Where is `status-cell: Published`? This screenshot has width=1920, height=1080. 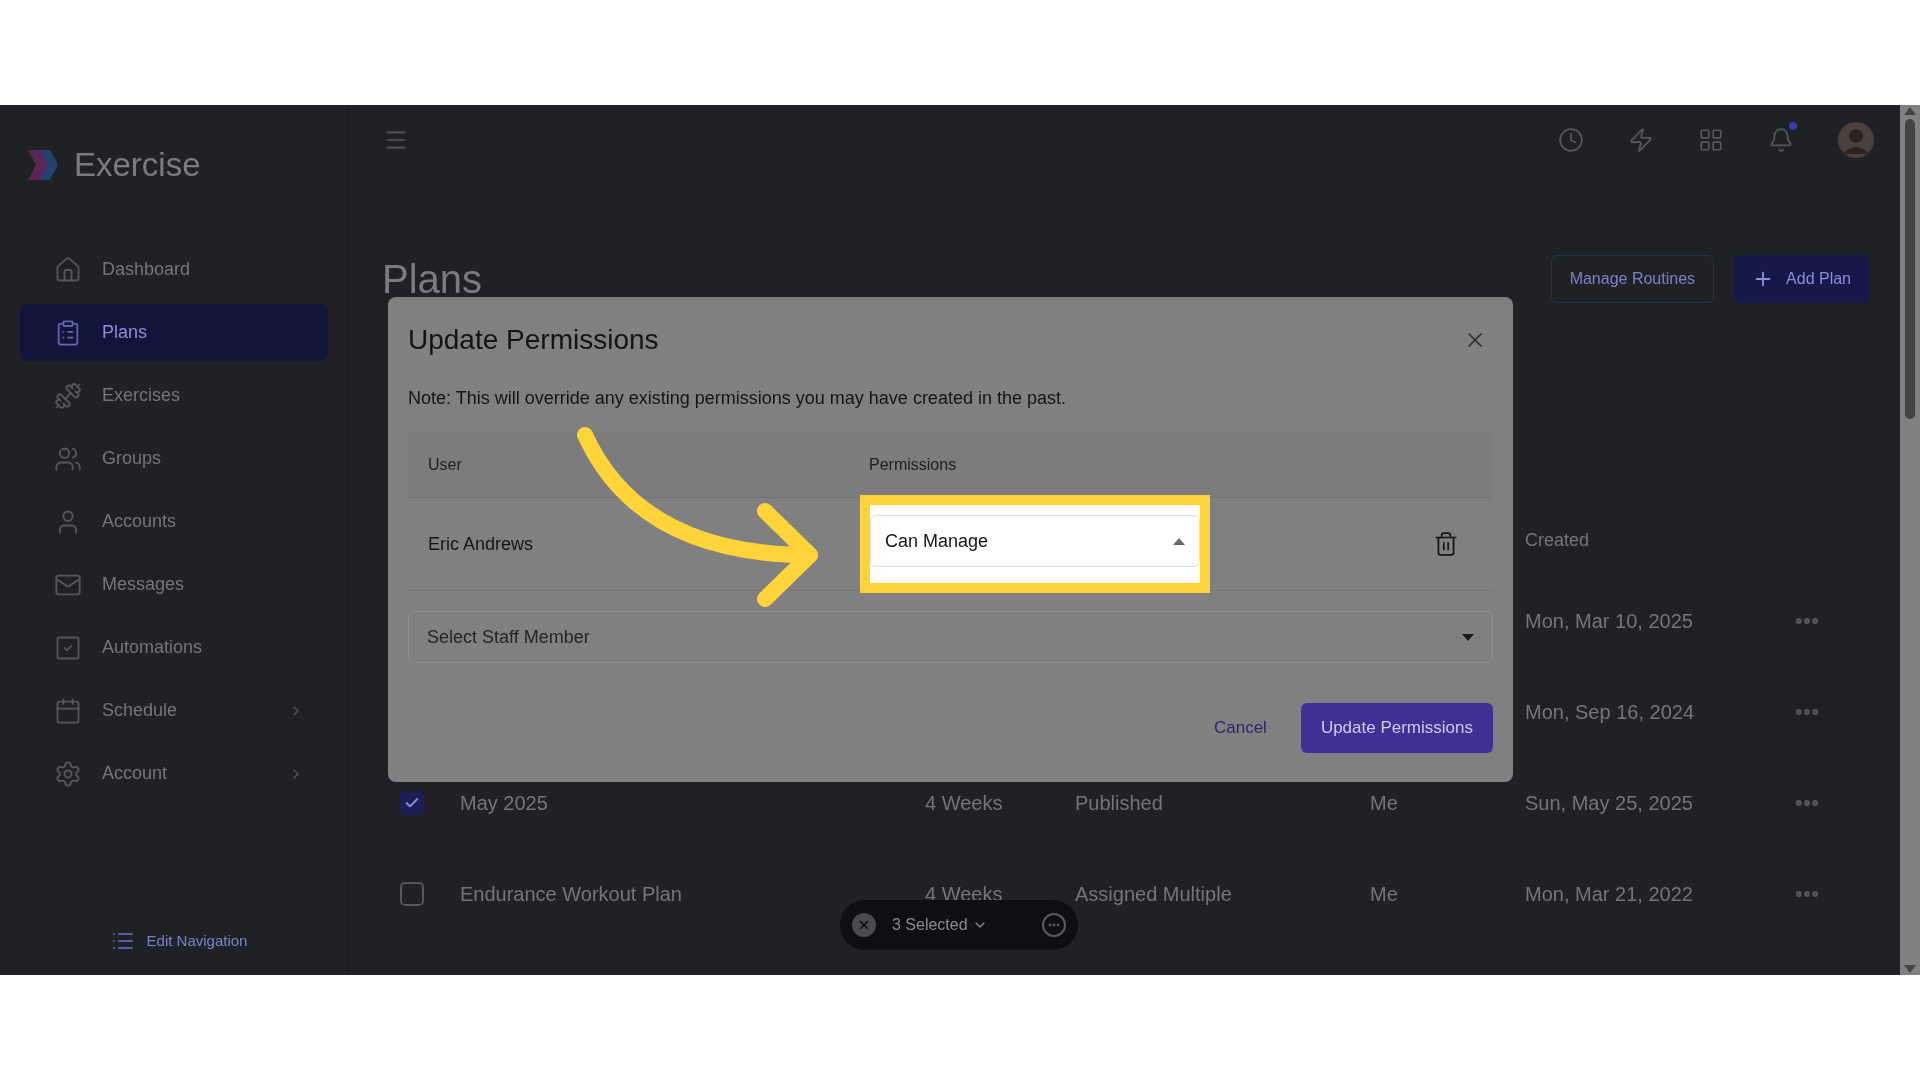 status-cell: Published is located at coordinates (1119, 802).